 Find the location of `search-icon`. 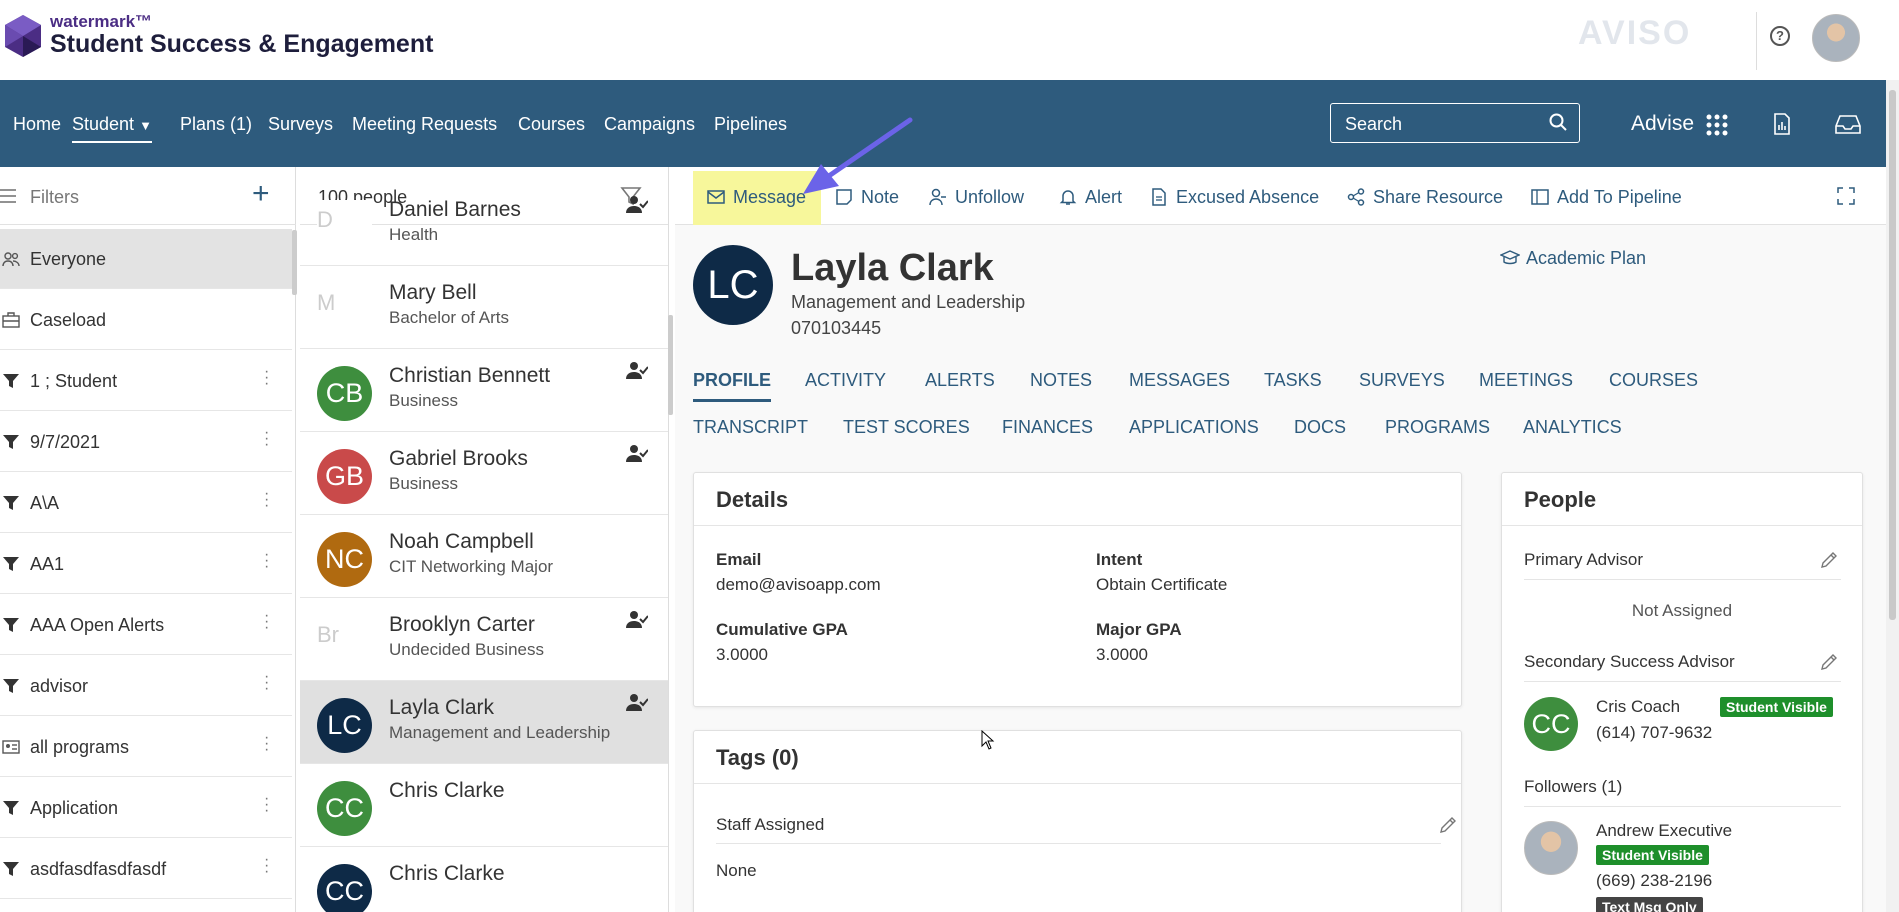

search-icon is located at coordinates (1558, 122).